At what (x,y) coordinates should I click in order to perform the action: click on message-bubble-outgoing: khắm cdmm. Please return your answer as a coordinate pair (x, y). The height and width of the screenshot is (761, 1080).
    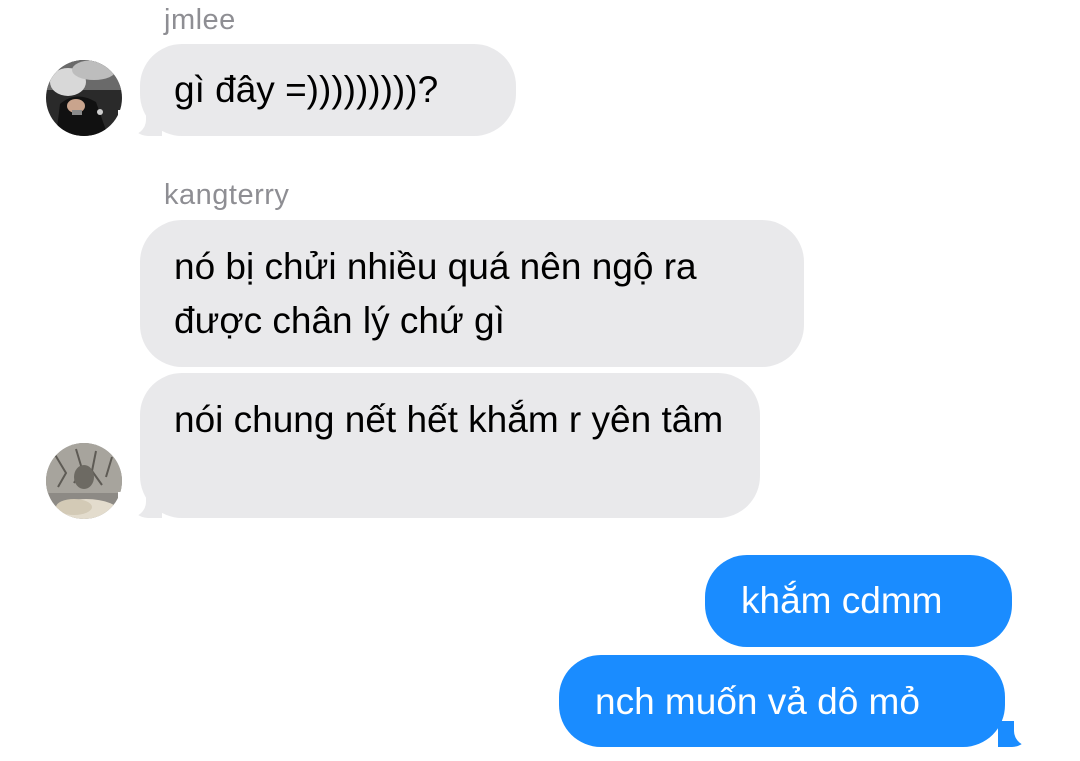
    Looking at the image, I should click on (858, 601).